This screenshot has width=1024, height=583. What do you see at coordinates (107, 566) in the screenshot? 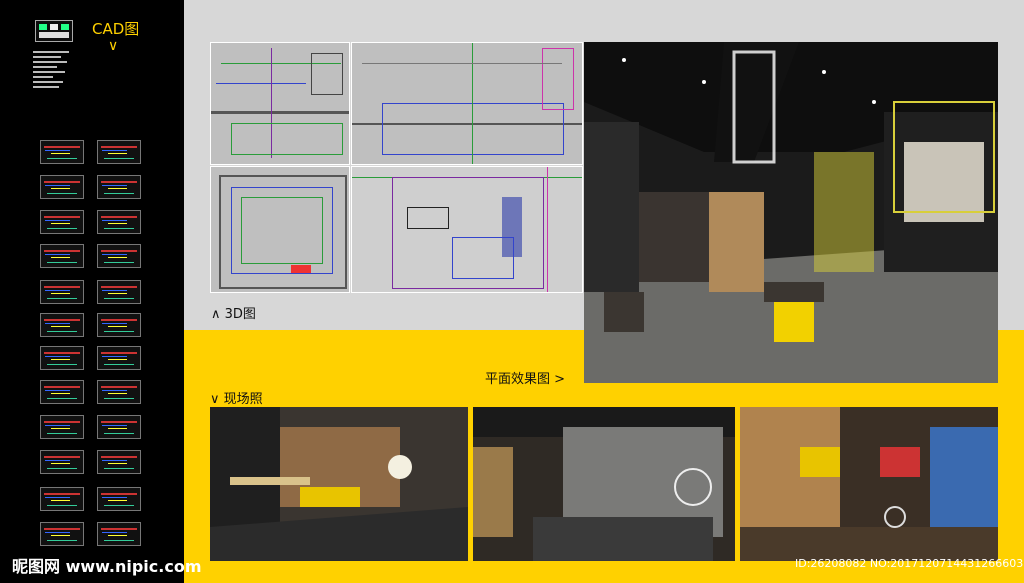
I see `watermark-logo: 昵图网 www.nipic.com` at bounding box center [107, 566].